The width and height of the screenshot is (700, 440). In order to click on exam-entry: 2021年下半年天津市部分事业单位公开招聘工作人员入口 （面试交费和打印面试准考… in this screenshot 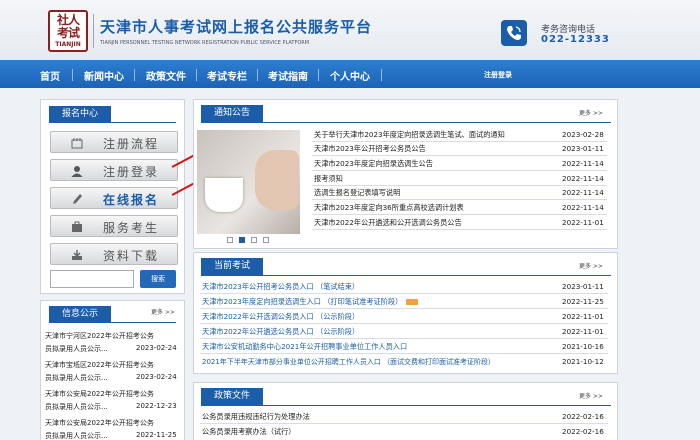, I will do `click(348, 362)`.